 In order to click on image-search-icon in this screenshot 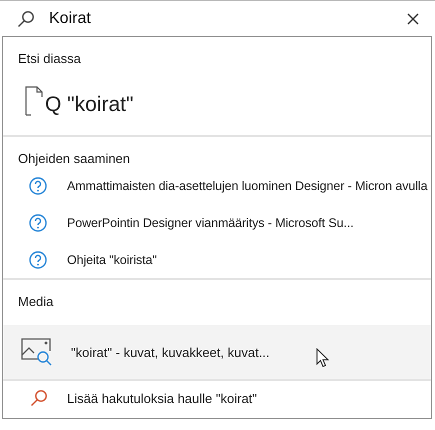, I will do `click(37, 352)`.